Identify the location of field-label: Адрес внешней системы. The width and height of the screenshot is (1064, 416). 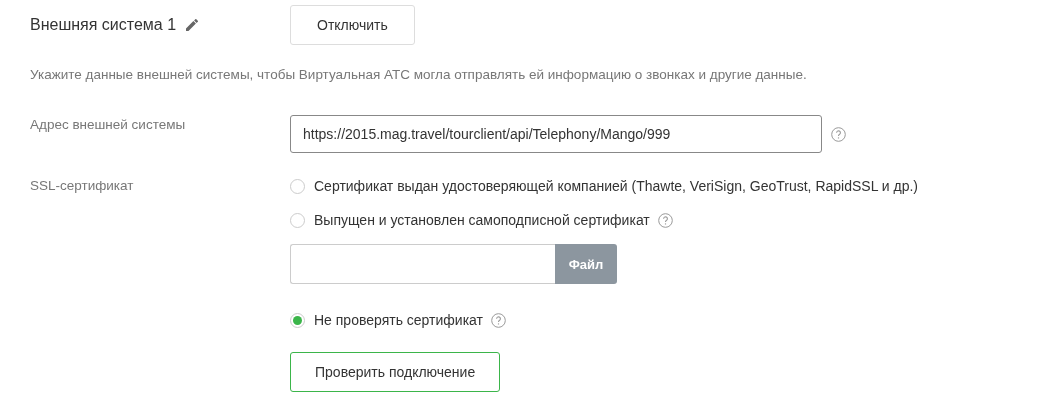
(108, 124).